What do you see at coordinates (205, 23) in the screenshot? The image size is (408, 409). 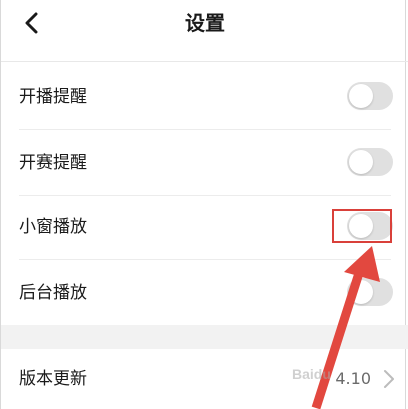 I see `page-title: 设置` at bounding box center [205, 23].